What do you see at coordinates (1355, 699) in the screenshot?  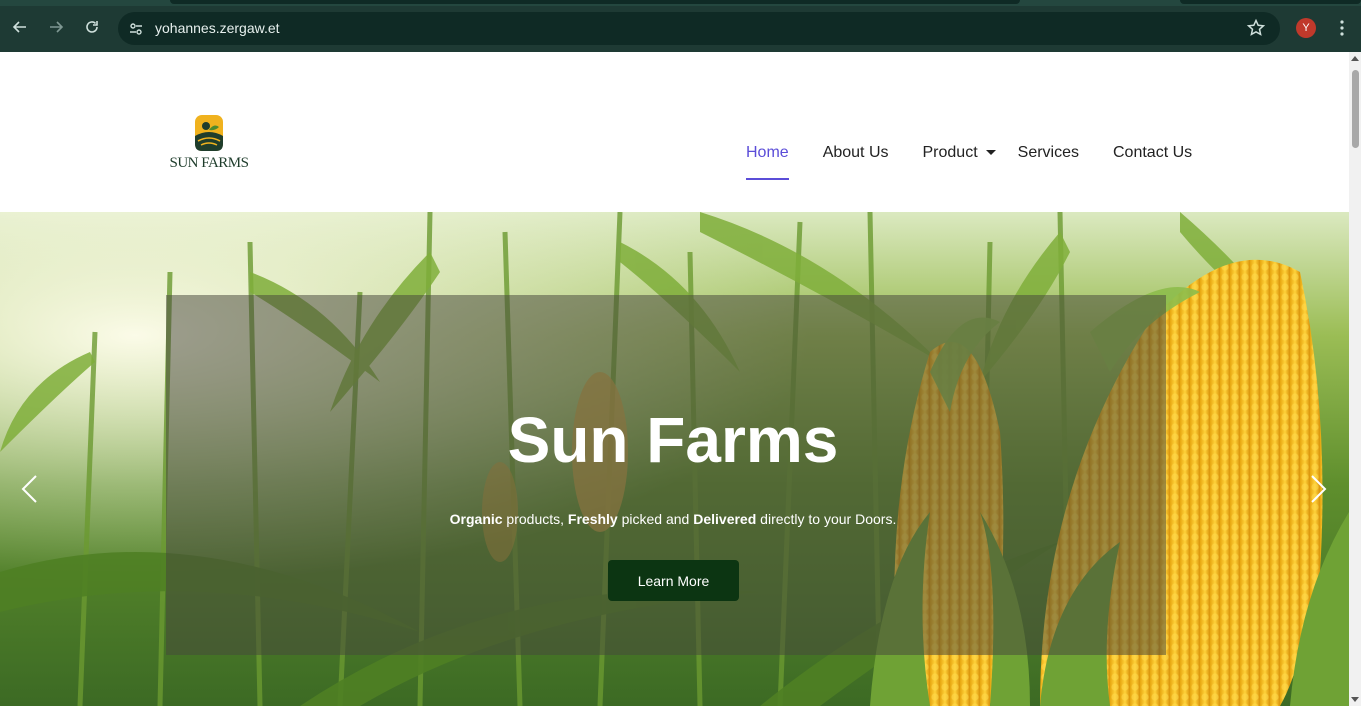 I see `scroll-down-icon` at bounding box center [1355, 699].